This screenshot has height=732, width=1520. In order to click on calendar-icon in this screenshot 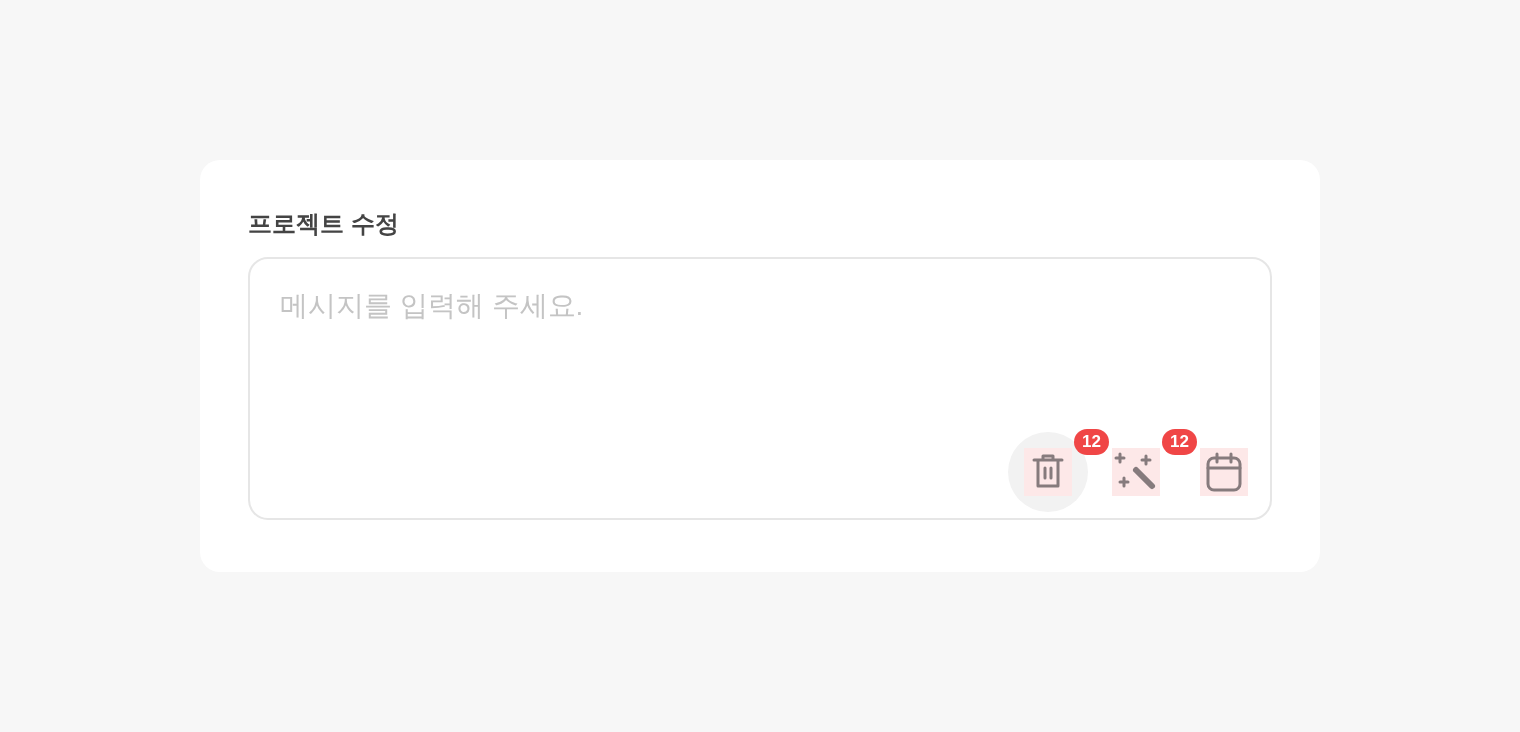, I will do `click(1224, 472)`.